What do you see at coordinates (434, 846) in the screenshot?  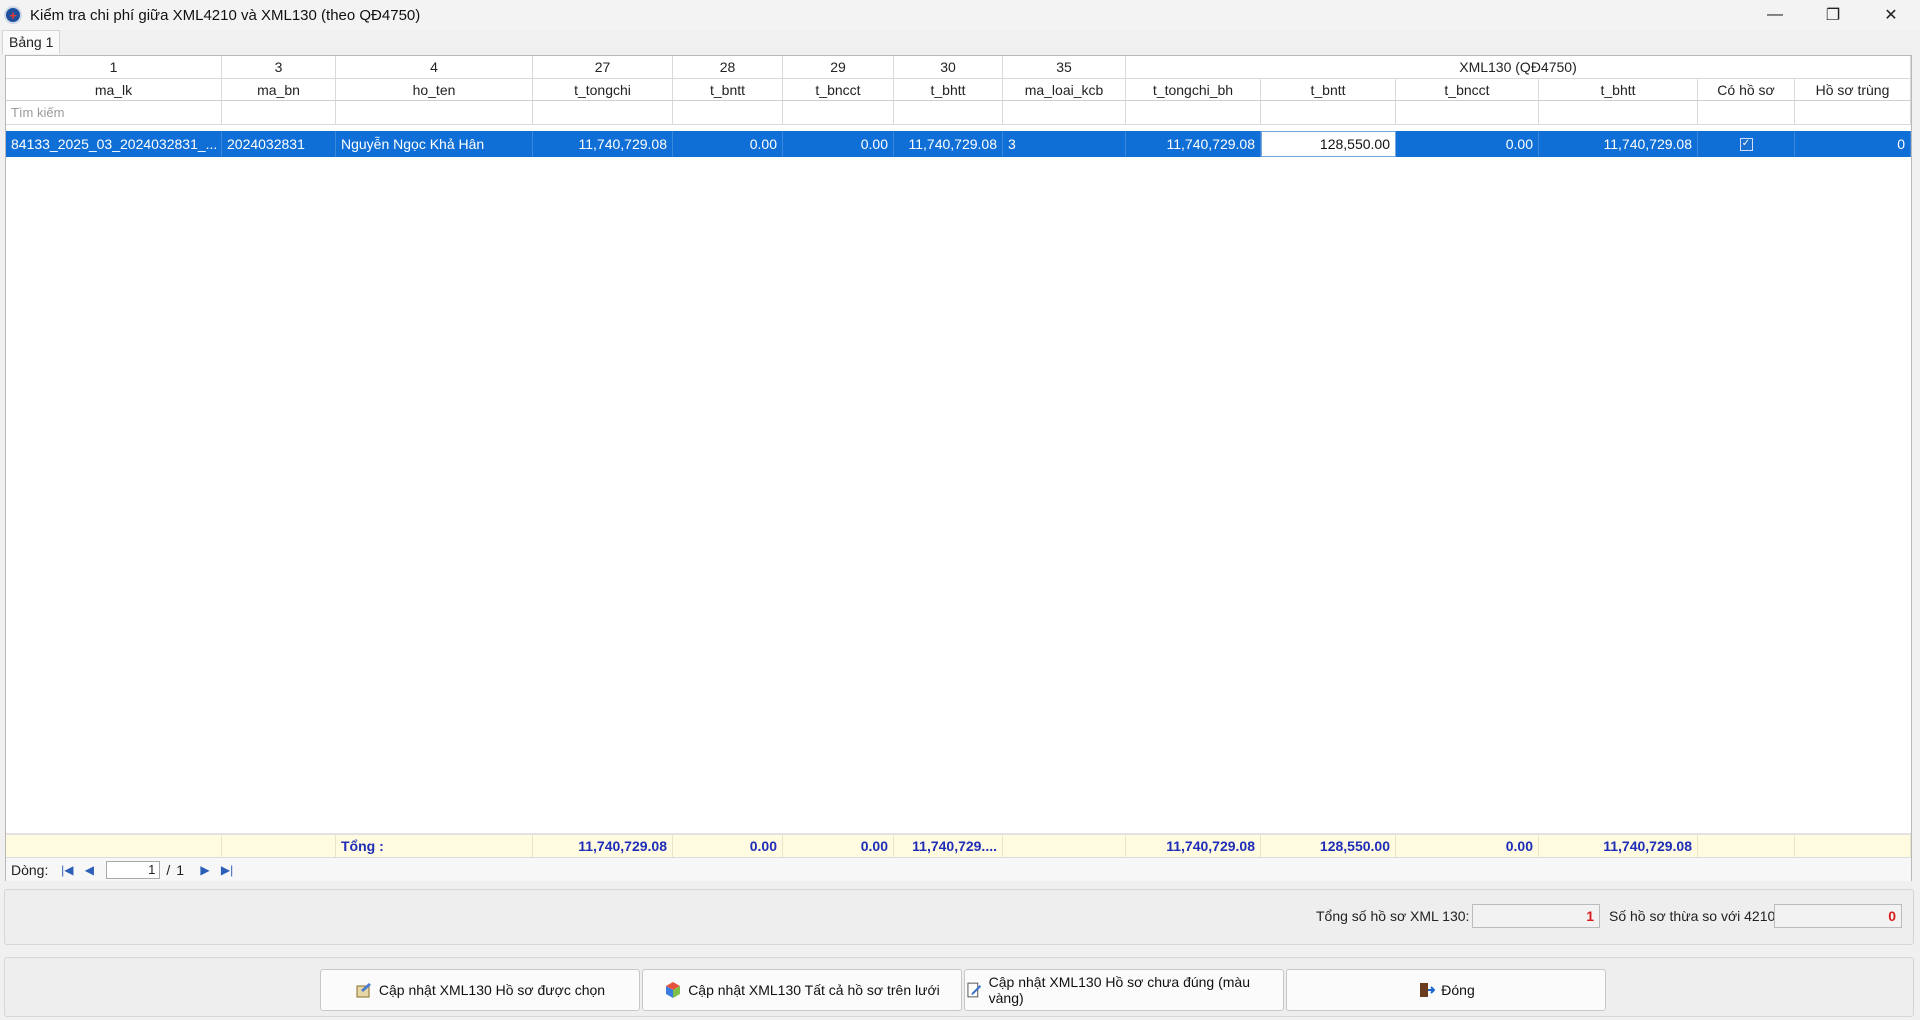 I see `footer-total-label: Tổng :` at bounding box center [434, 846].